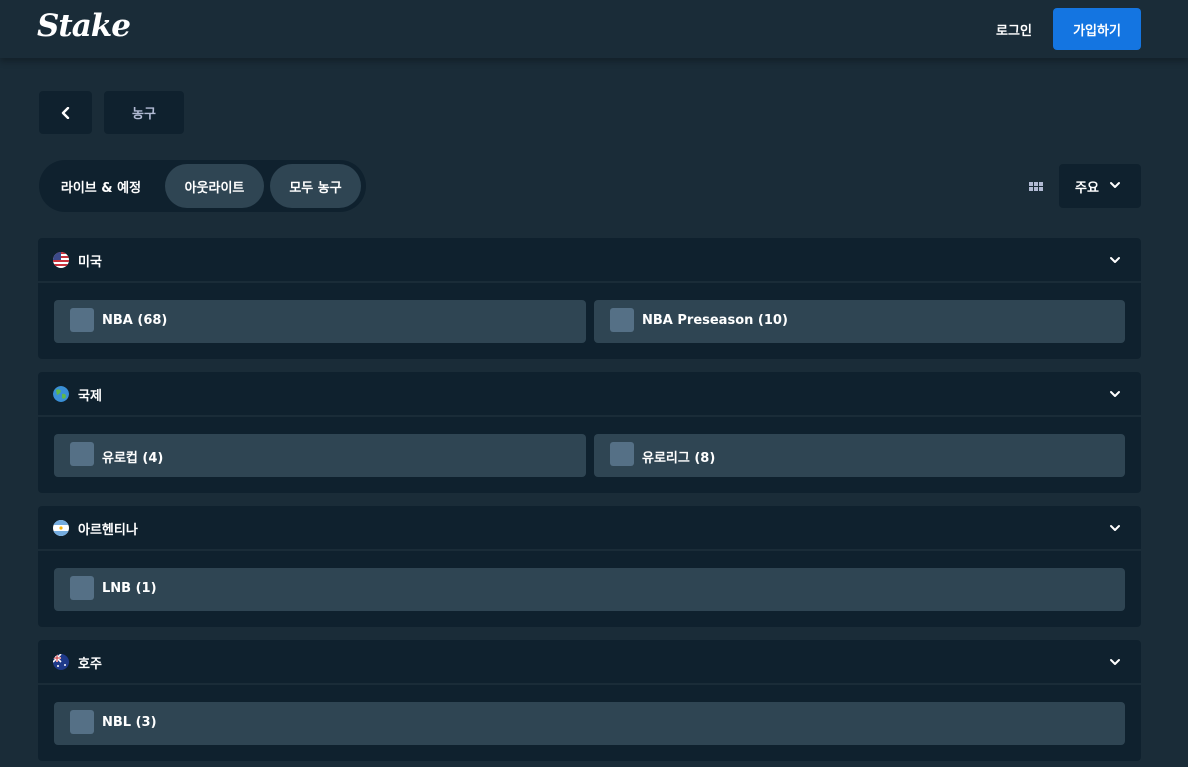 The width and height of the screenshot is (1188, 767). What do you see at coordinates (589, 432) in the screenshot?
I see `region-section-international: 국제 유로컵 (4) 유로리그 (8)` at bounding box center [589, 432].